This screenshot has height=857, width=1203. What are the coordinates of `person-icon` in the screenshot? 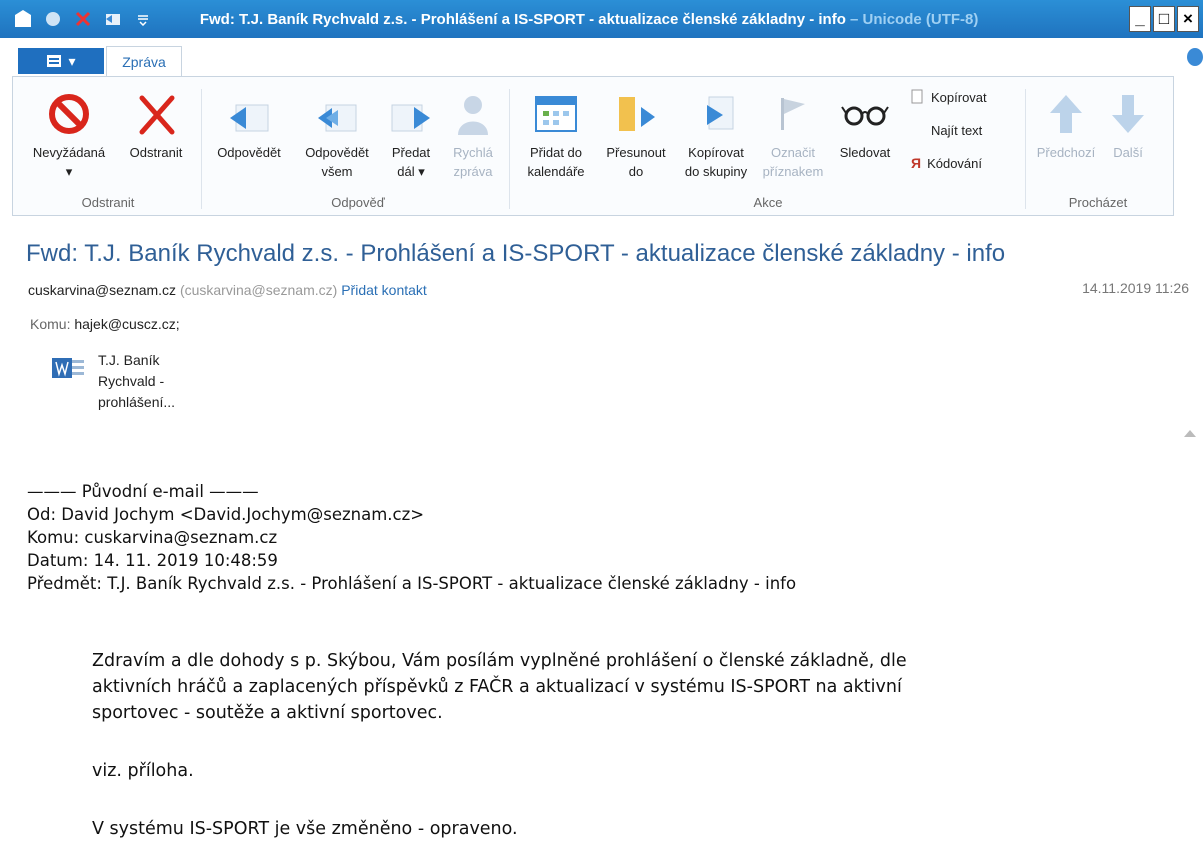 It's located at (473, 115).